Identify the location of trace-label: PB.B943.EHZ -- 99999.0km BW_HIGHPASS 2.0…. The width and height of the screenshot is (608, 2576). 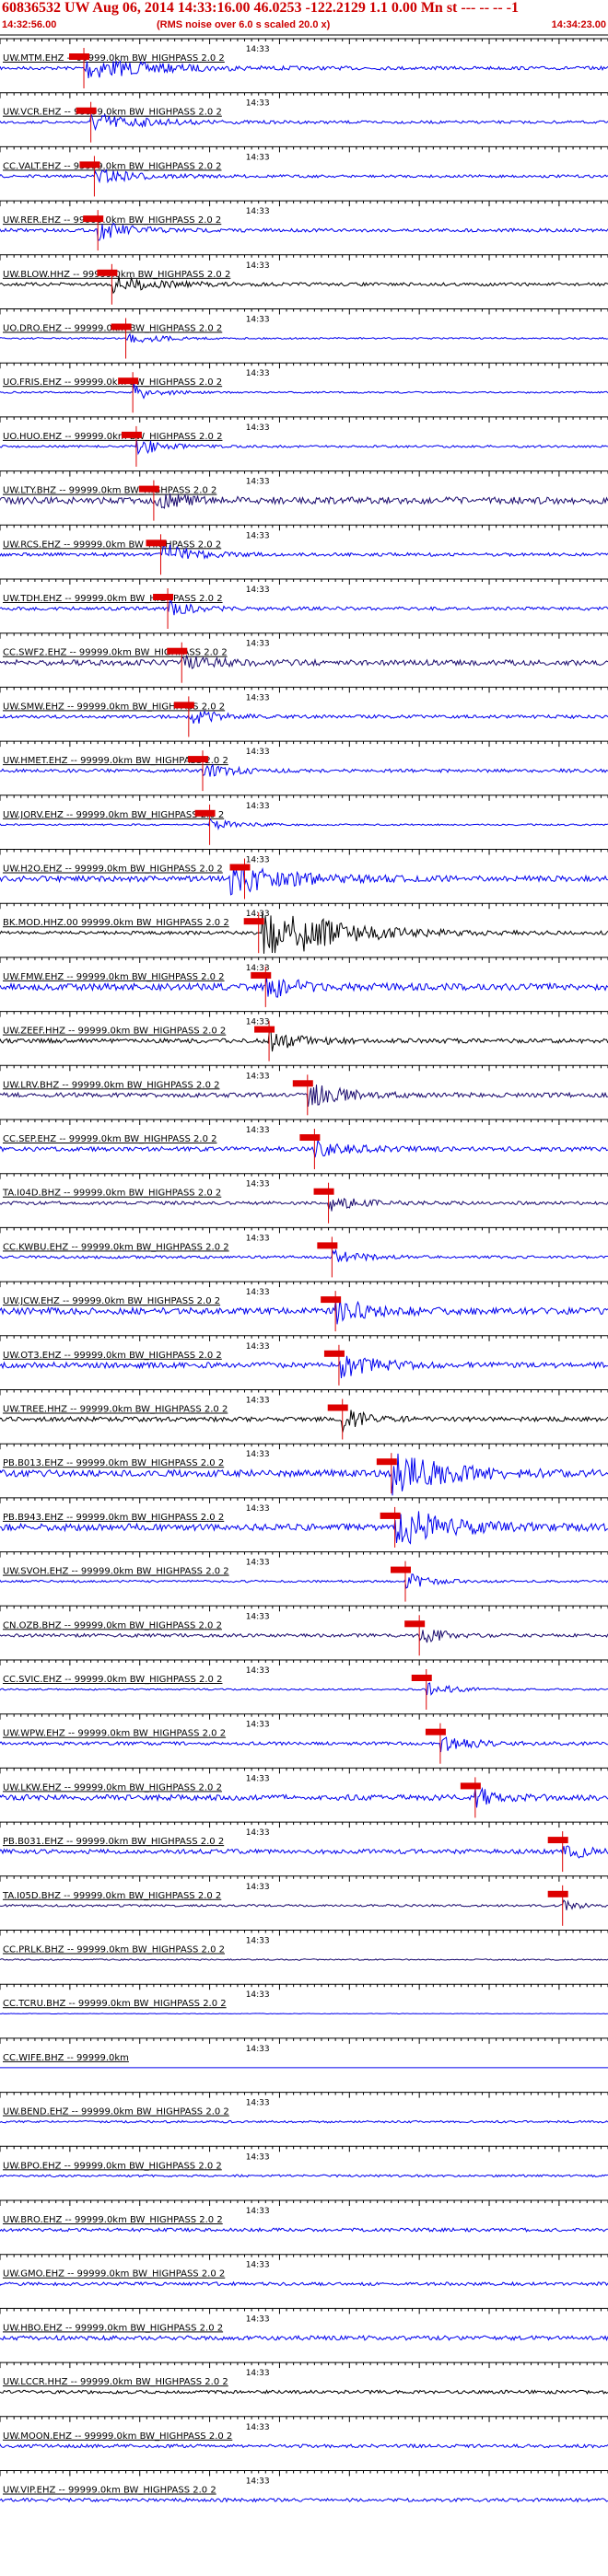
(113, 1518).